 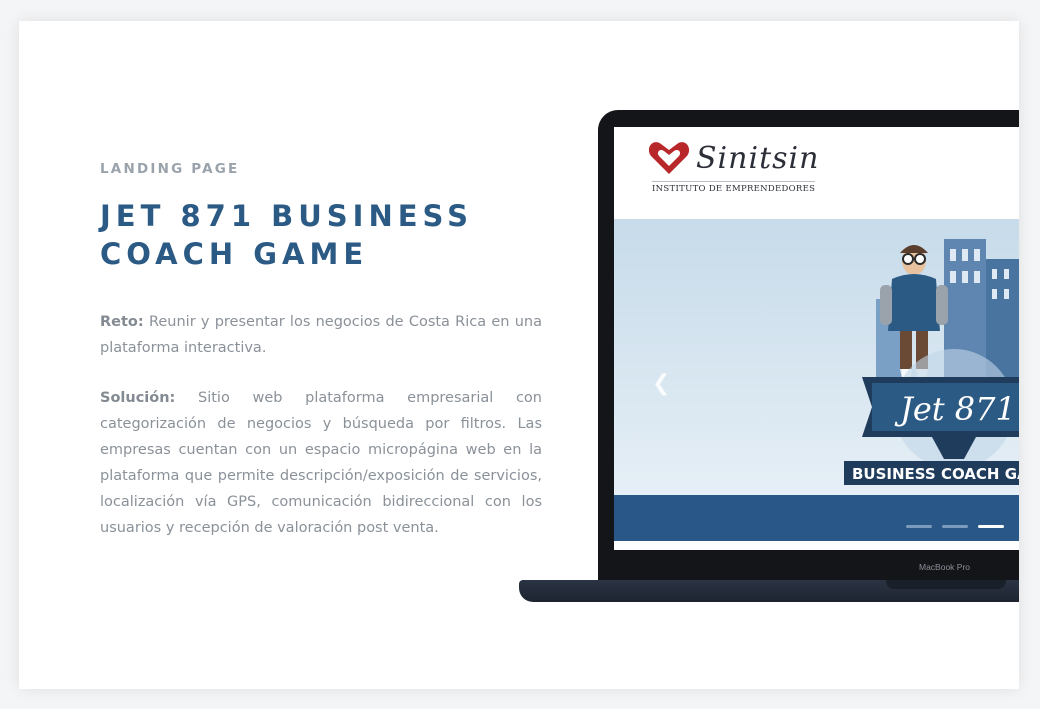 What do you see at coordinates (935, 474) in the screenshot?
I see `hero-banner-text: BUSINESS COACH GA` at bounding box center [935, 474].